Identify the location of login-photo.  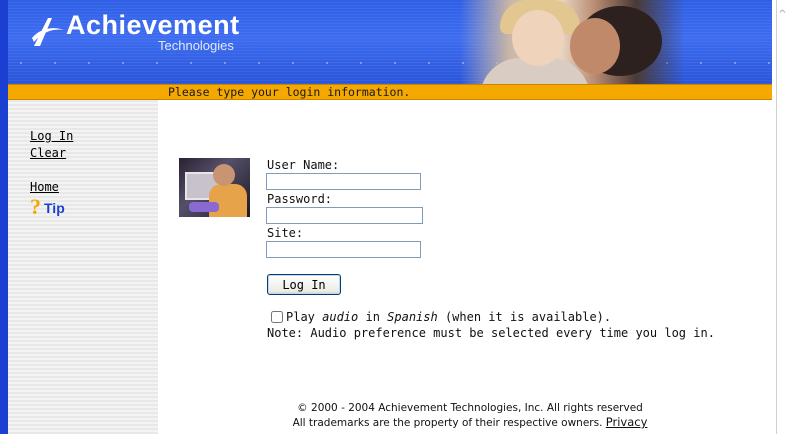
(214, 187).